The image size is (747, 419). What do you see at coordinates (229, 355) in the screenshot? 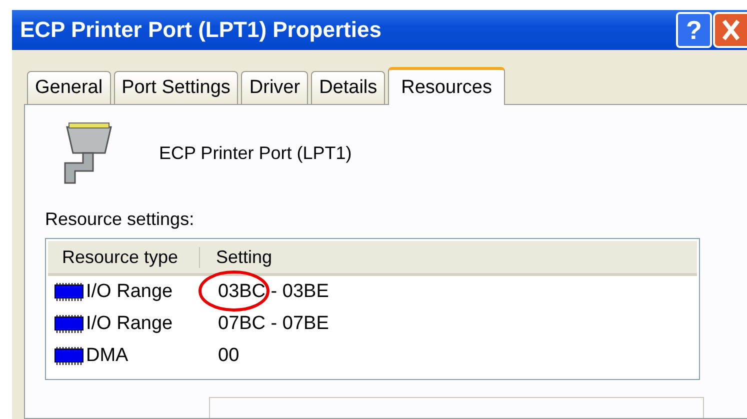
I see `table-cell: 00` at bounding box center [229, 355].